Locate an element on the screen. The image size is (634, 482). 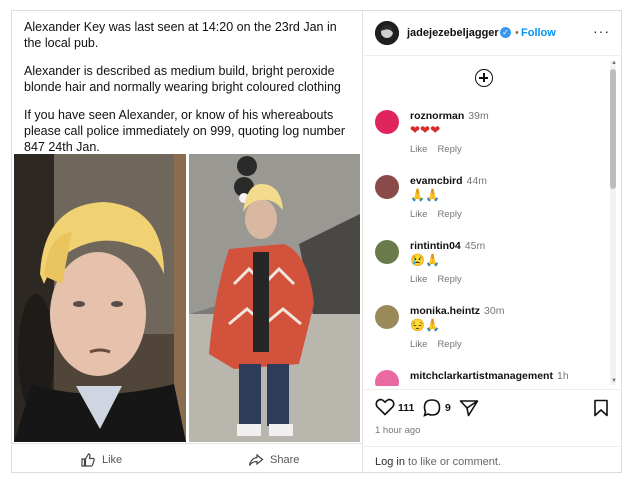
verified-badge-icon: ✓ is located at coordinates (505, 32).